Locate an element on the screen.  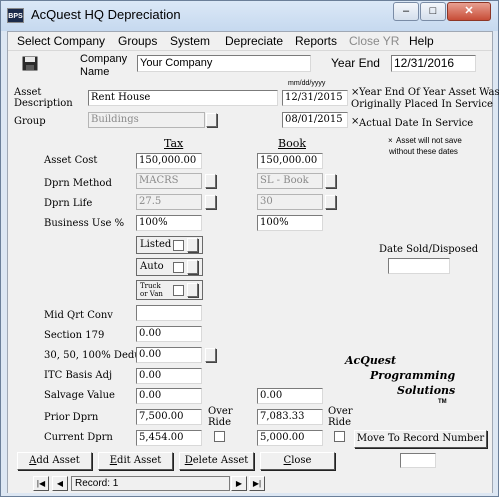
menu-help: Help is located at coordinates (421, 41).